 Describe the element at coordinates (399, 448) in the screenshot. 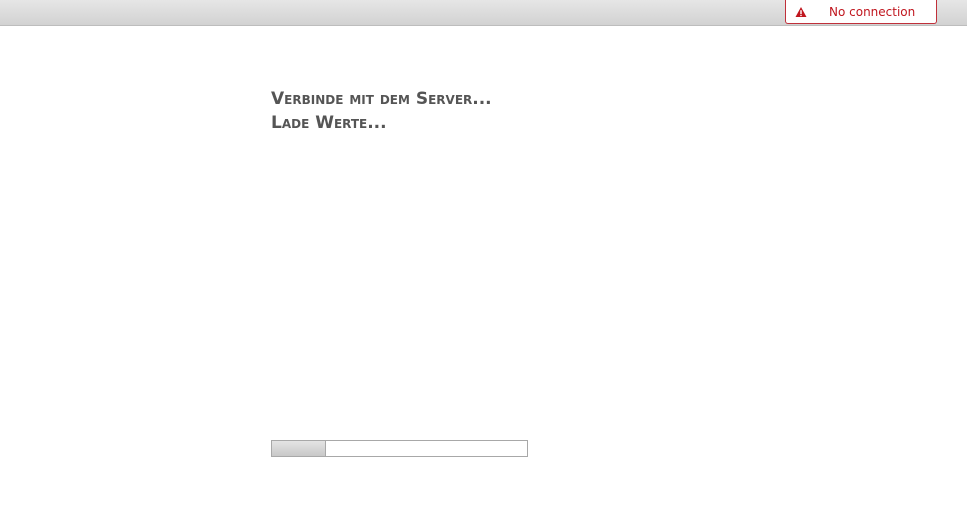

I see `progress-bar` at that location.